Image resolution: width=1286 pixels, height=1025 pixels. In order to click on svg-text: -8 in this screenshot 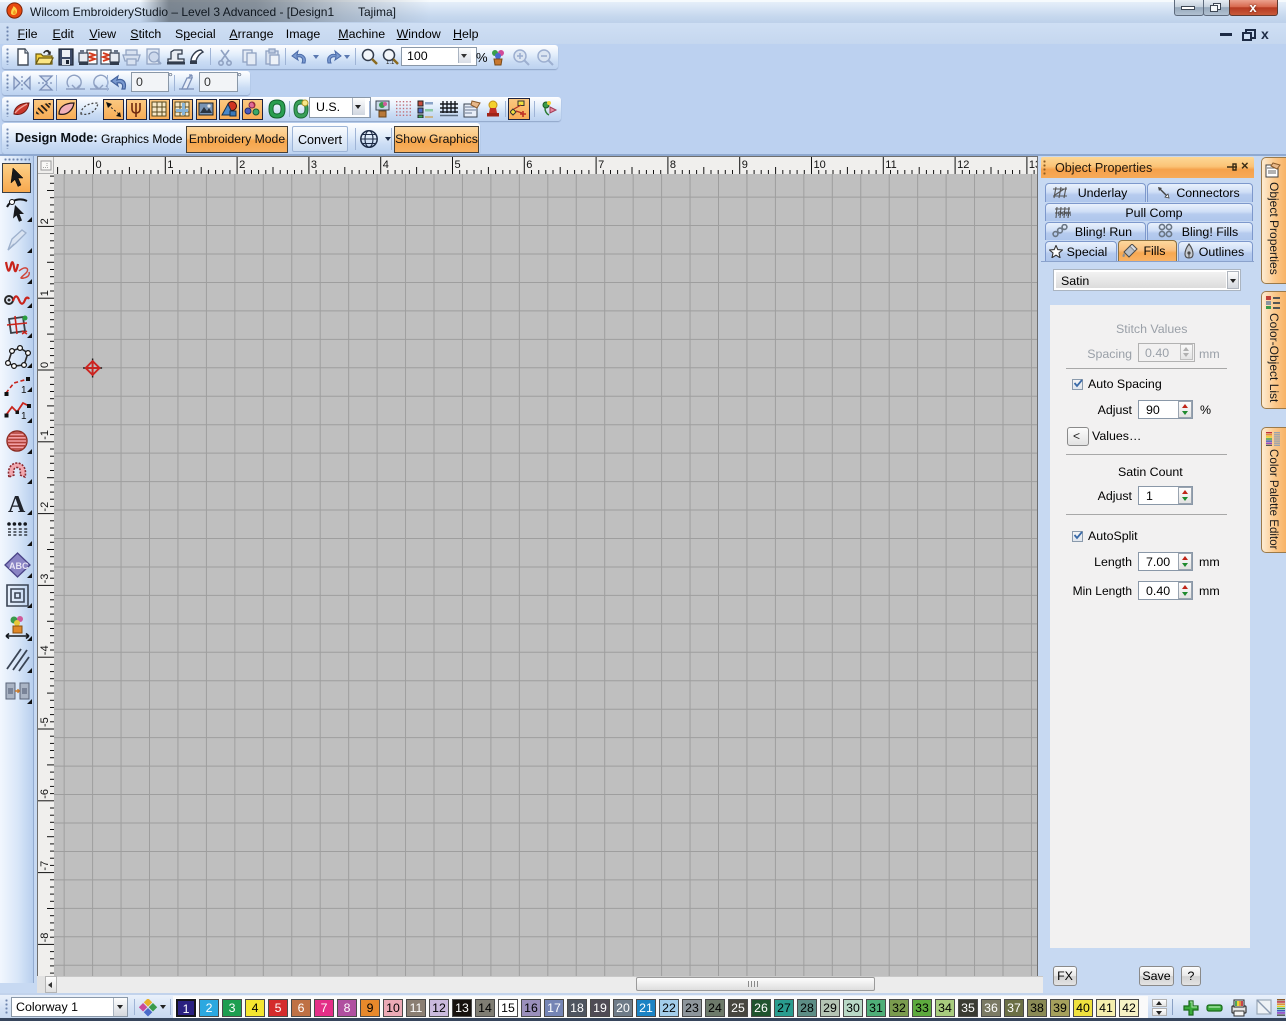, I will do `click(45, 938)`.